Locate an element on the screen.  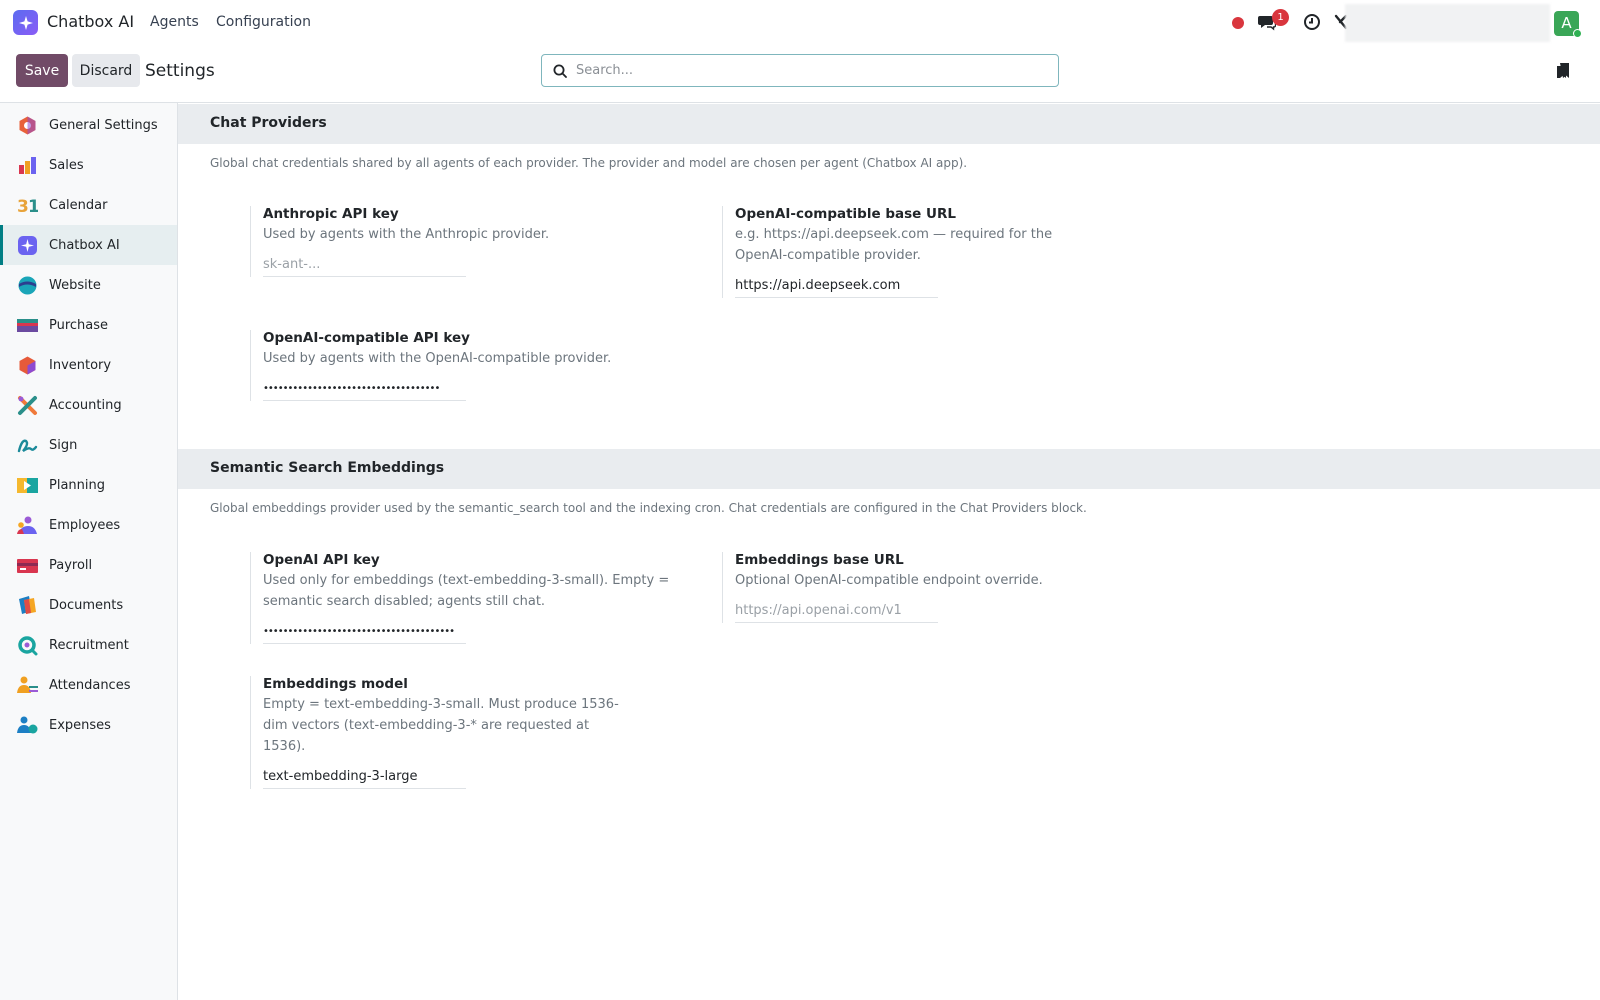
search-input is located at coordinates (806, 70).